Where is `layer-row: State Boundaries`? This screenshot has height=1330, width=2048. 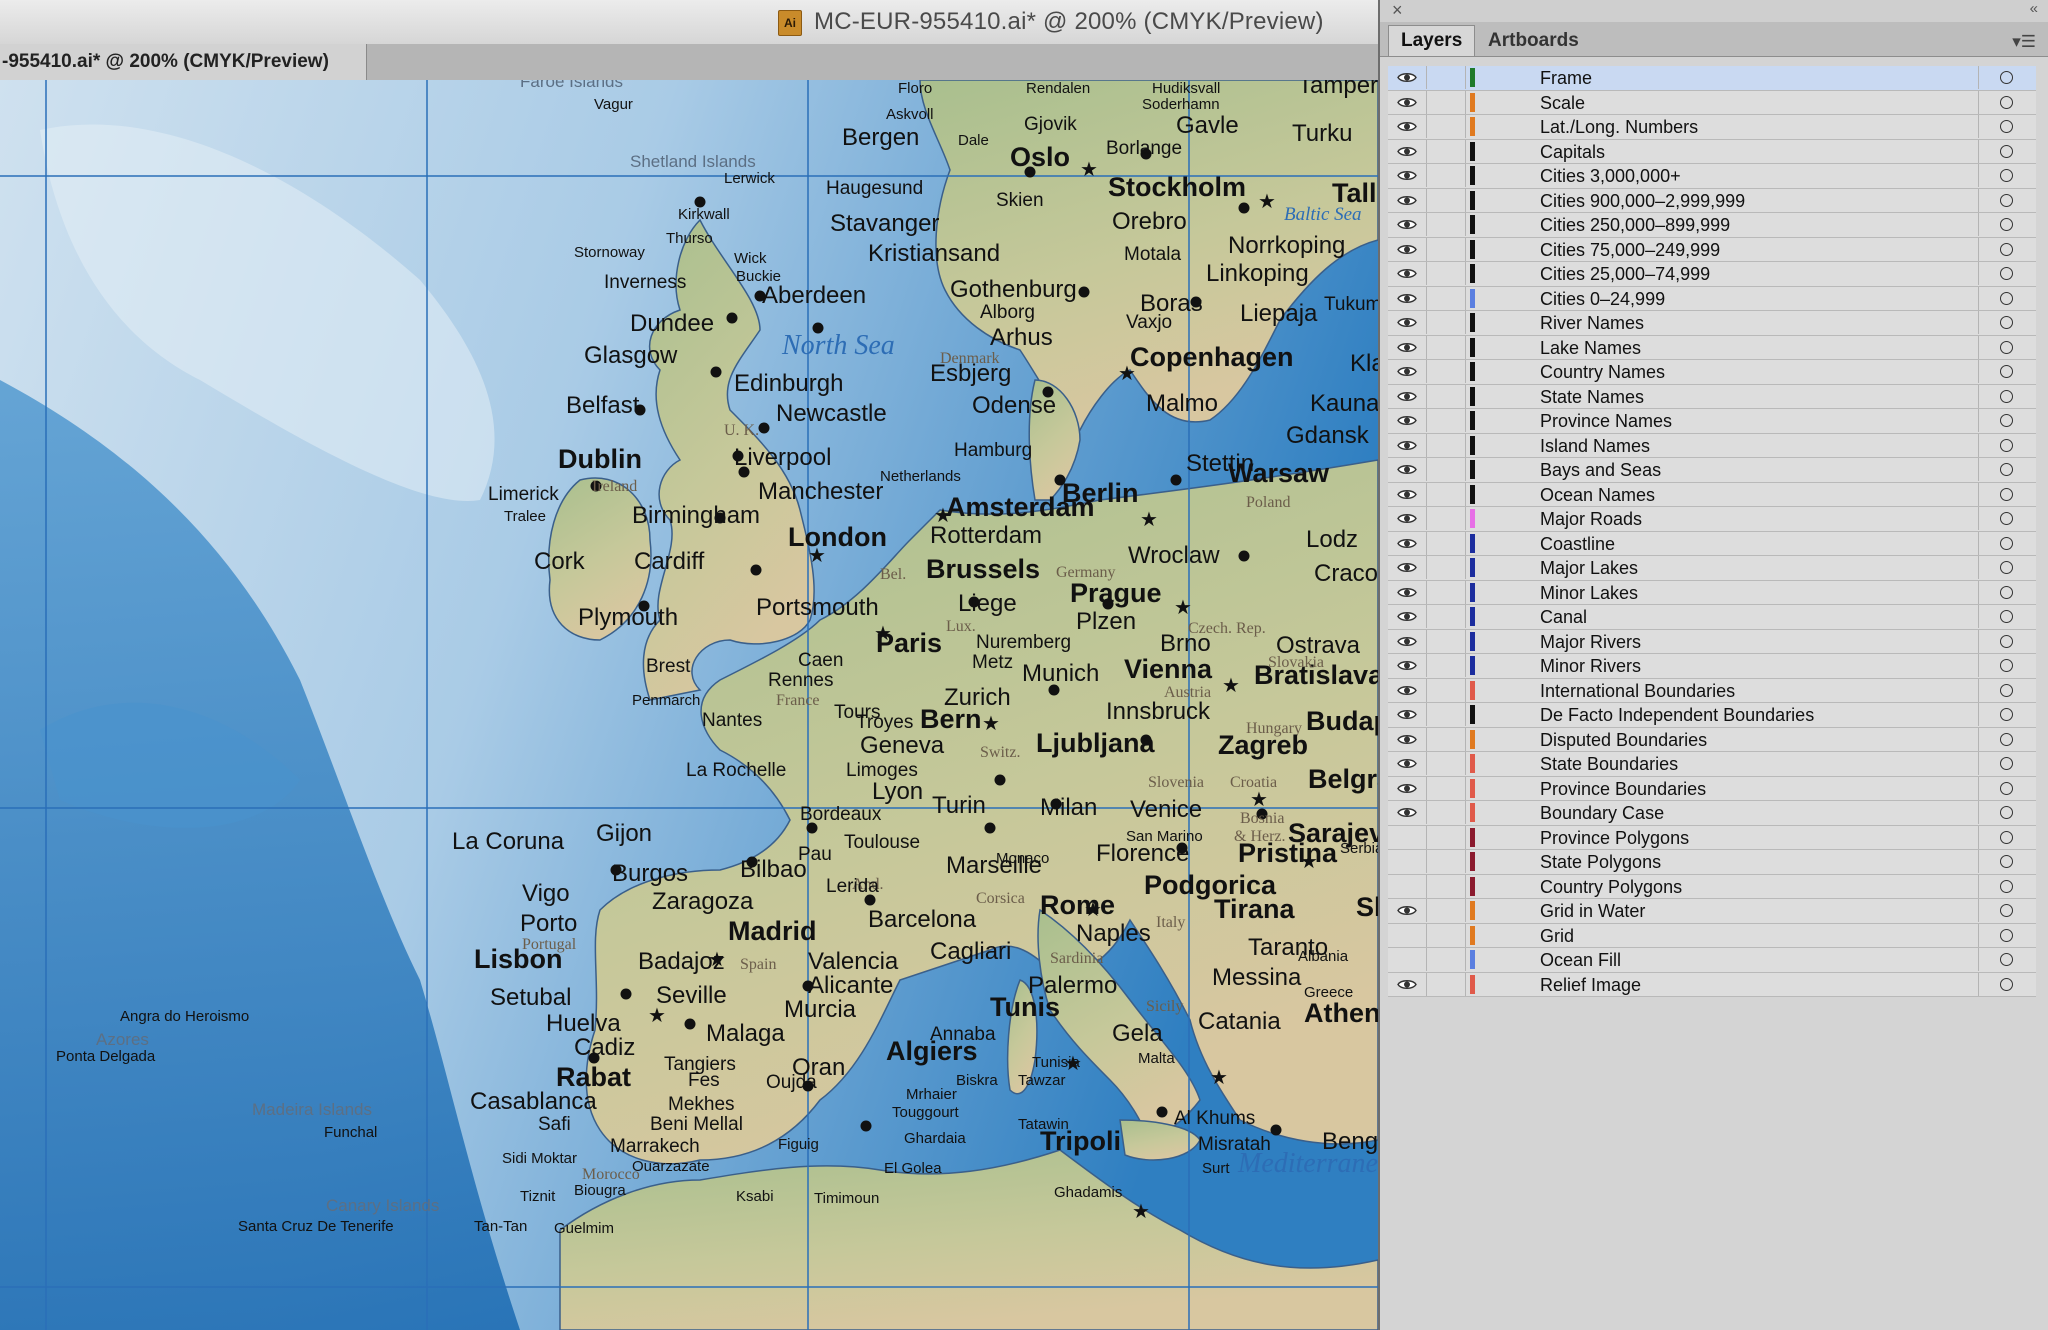 layer-row: State Boundaries is located at coordinates (1712, 764).